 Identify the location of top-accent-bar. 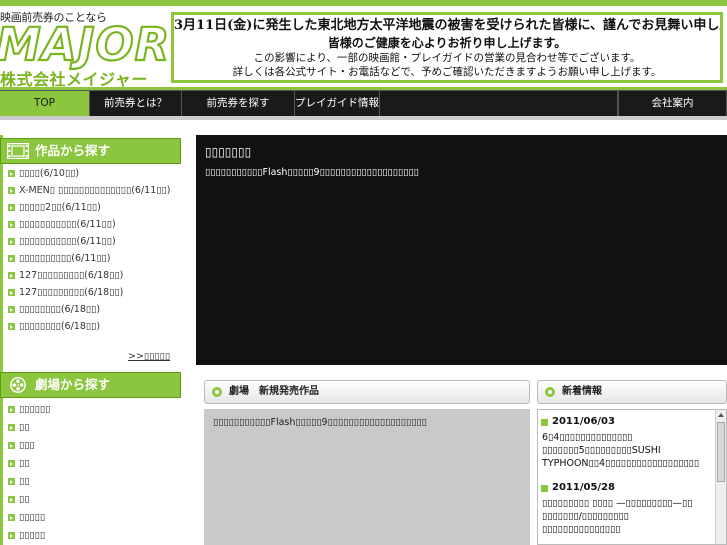
(363, 3).